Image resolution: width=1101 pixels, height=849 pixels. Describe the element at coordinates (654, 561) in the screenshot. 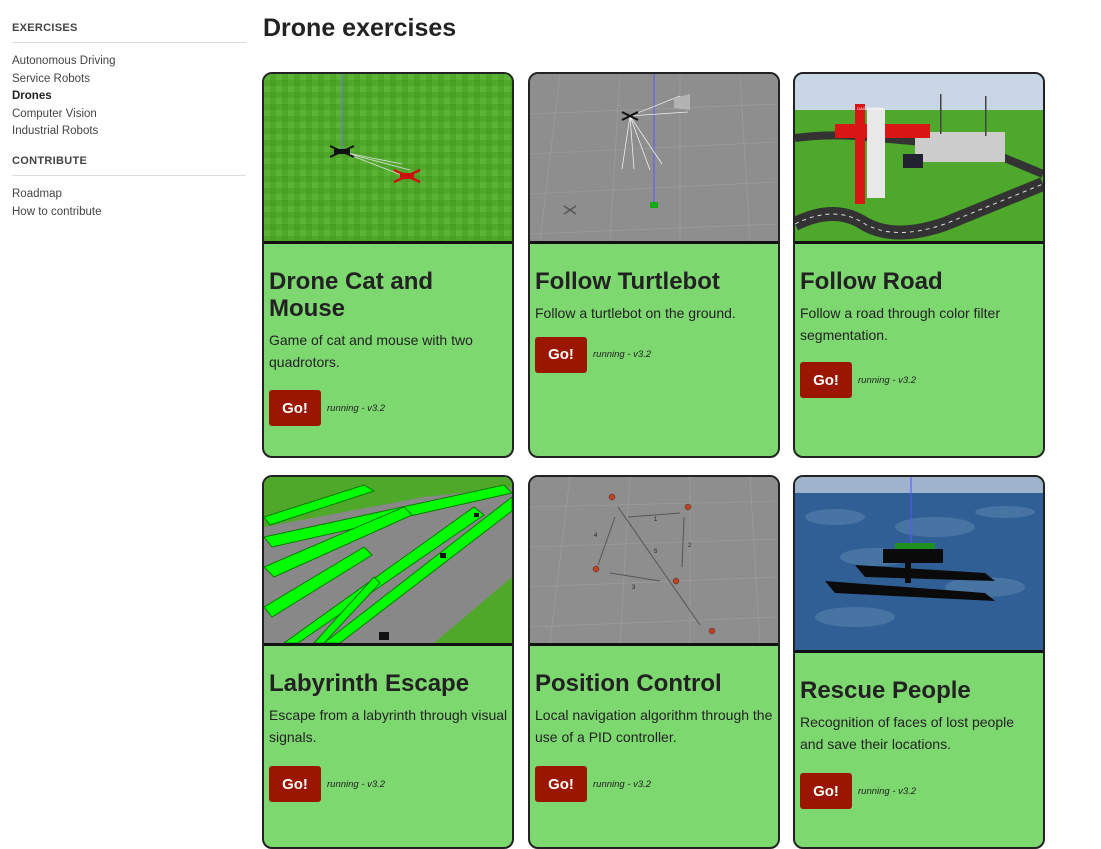

I see `position-control-thumbnail: 1 2 3 4 5` at that location.